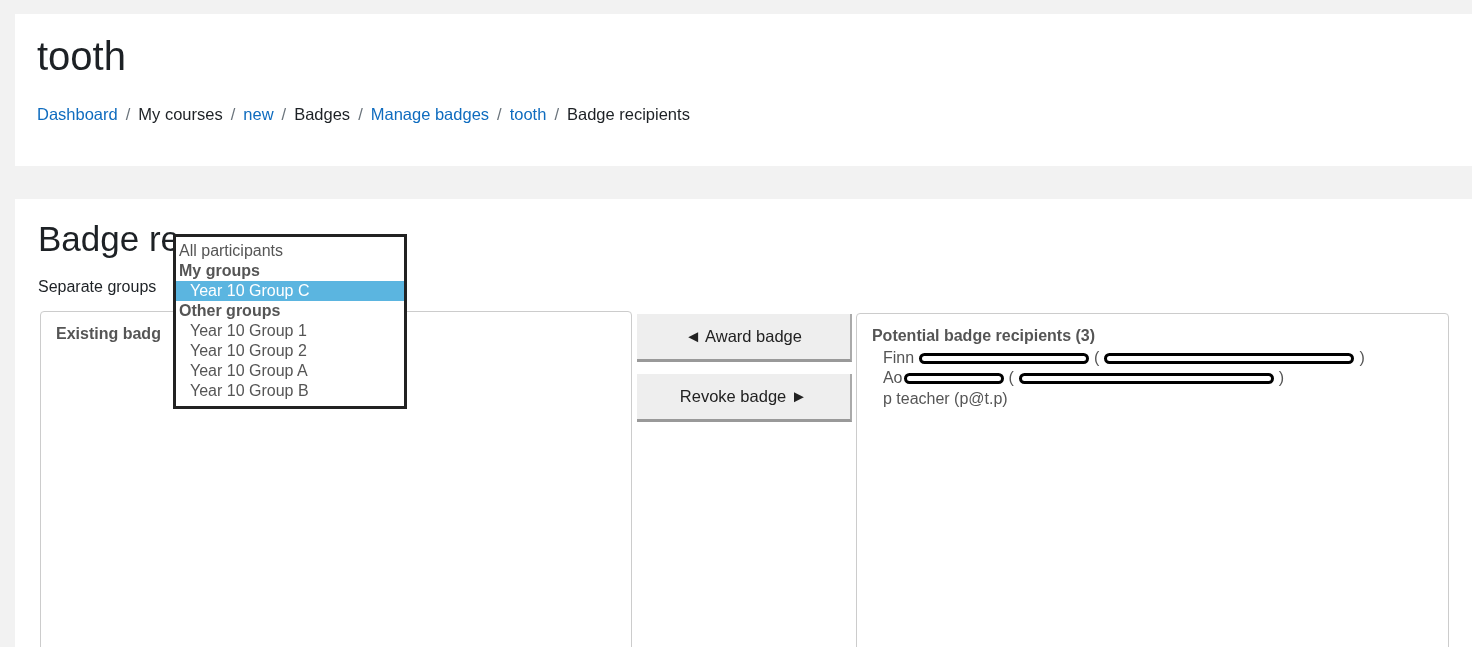 The height and width of the screenshot is (647, 1472). Describe the element at coordinates (898, 357) in the screenshot. I see `recipient-text: Finn` at that location.